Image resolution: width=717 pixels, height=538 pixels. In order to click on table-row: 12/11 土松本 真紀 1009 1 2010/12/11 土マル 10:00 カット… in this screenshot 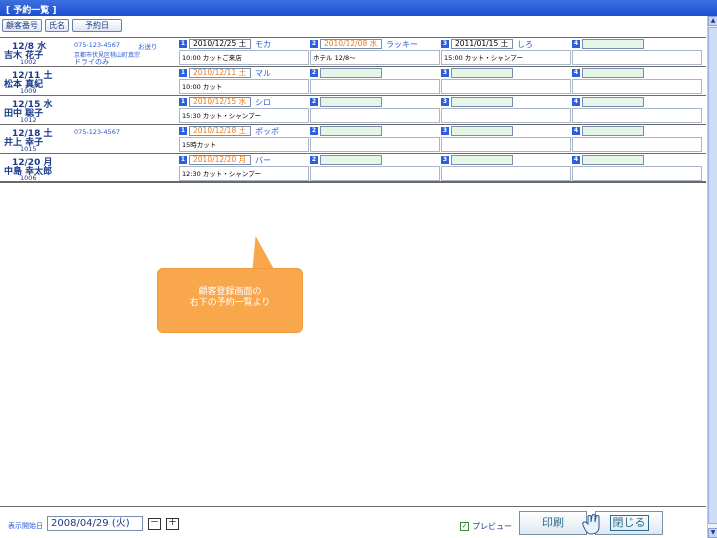, I will do `click(353, 81)`.